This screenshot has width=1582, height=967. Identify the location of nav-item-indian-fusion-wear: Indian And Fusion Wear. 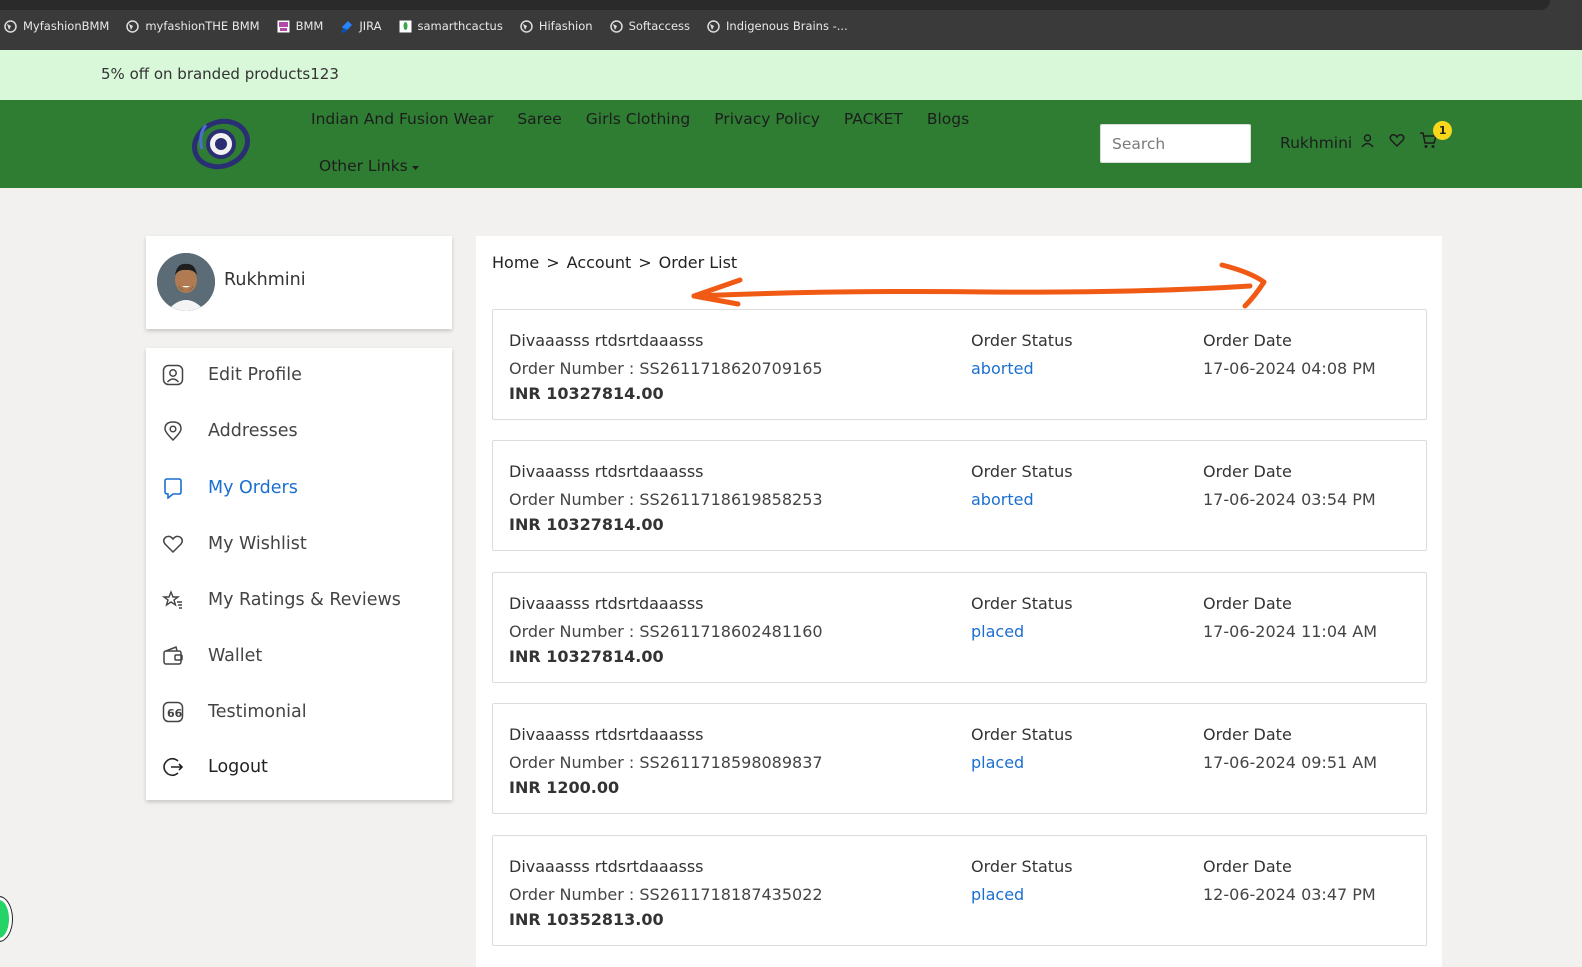
(402, 119).